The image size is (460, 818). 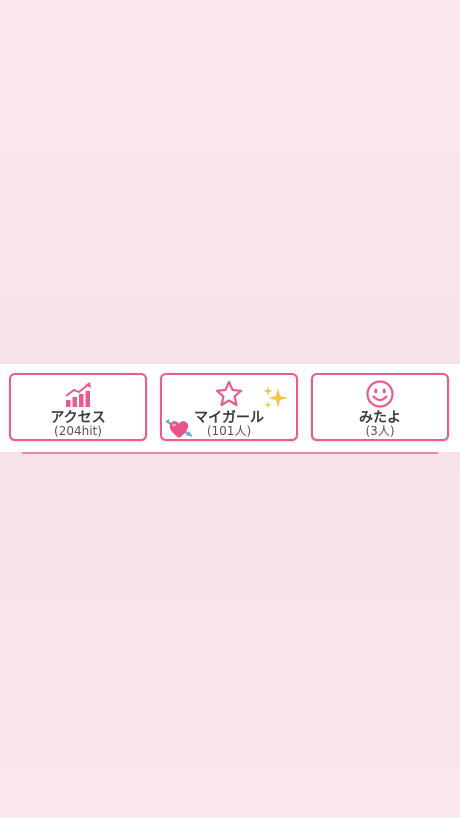 I want to click on star-outline-icon, so click(x=229, y=393).